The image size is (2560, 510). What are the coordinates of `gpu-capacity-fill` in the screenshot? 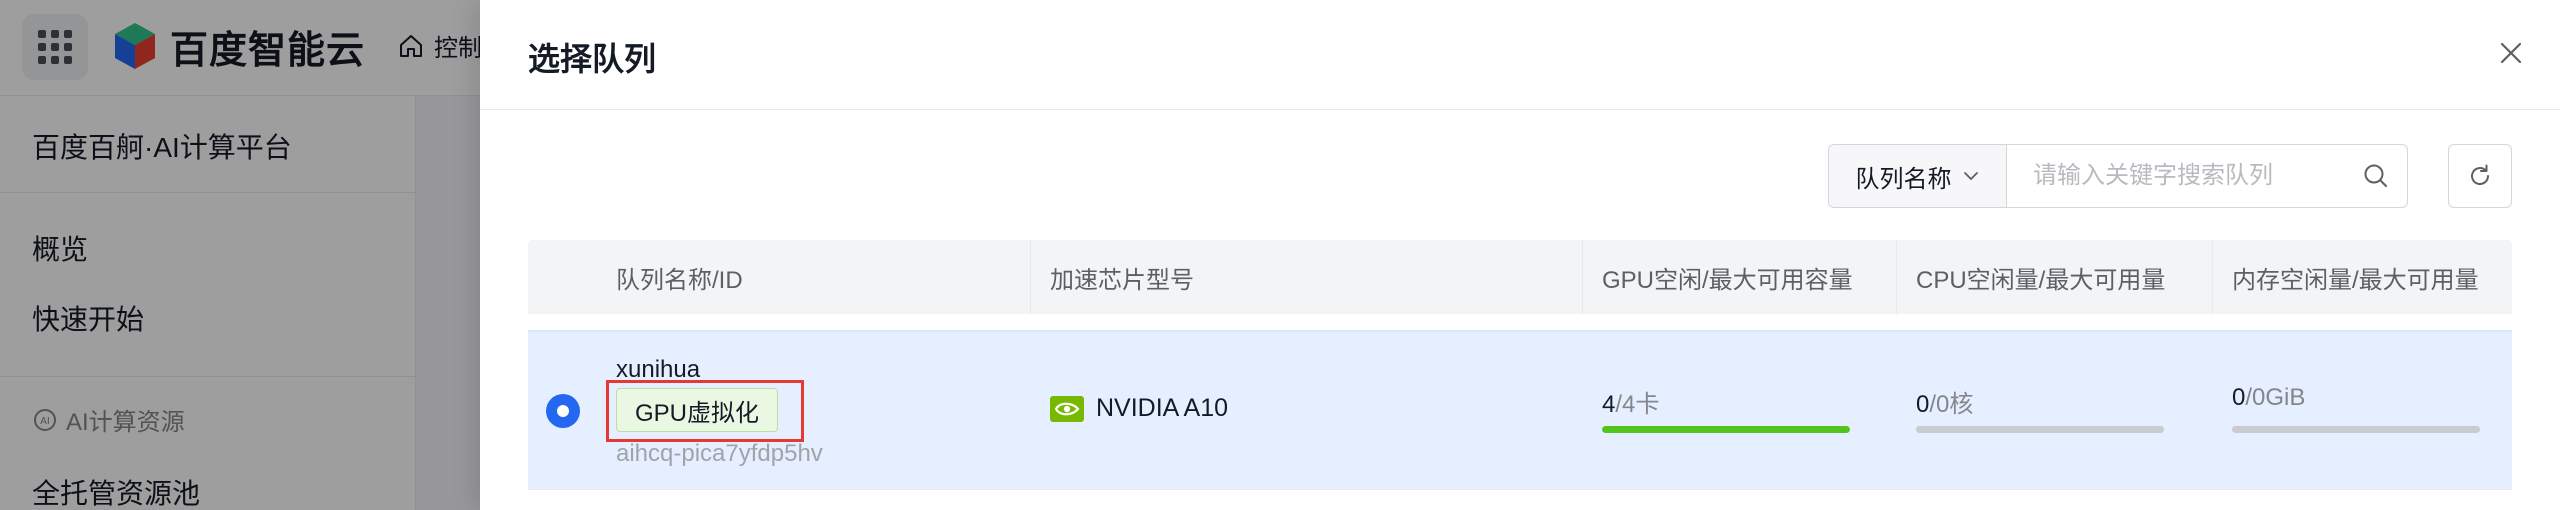 It's located at (1726, 429).